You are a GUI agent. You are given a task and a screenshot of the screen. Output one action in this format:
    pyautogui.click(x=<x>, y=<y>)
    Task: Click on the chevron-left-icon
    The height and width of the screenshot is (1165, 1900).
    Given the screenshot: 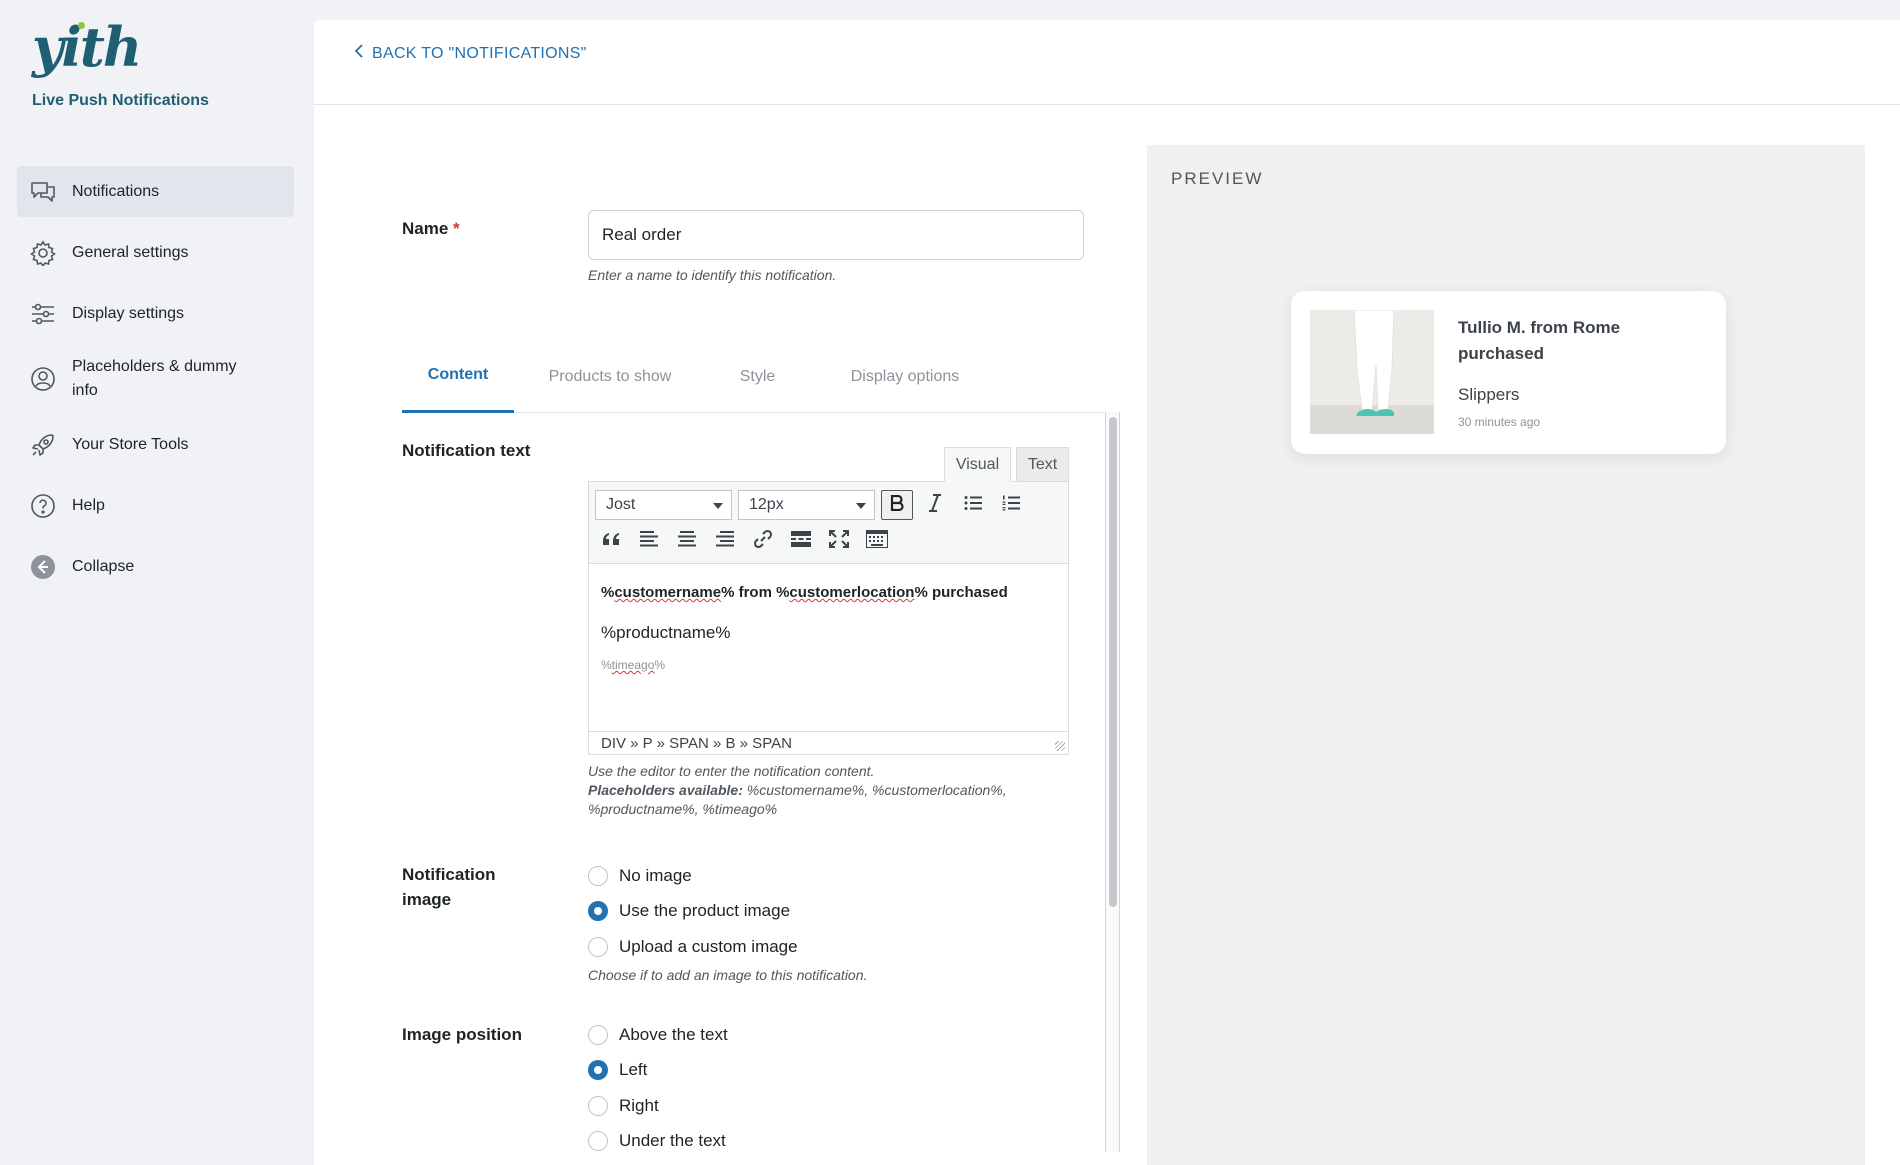 What is the action you would take?
    pyautogui.click(x=359, y=53)
    